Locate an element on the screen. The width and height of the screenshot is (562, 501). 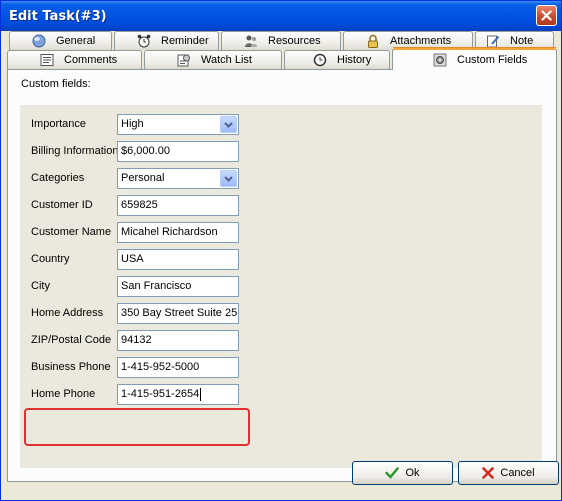
history-icon is located at coordinates (320, 60).